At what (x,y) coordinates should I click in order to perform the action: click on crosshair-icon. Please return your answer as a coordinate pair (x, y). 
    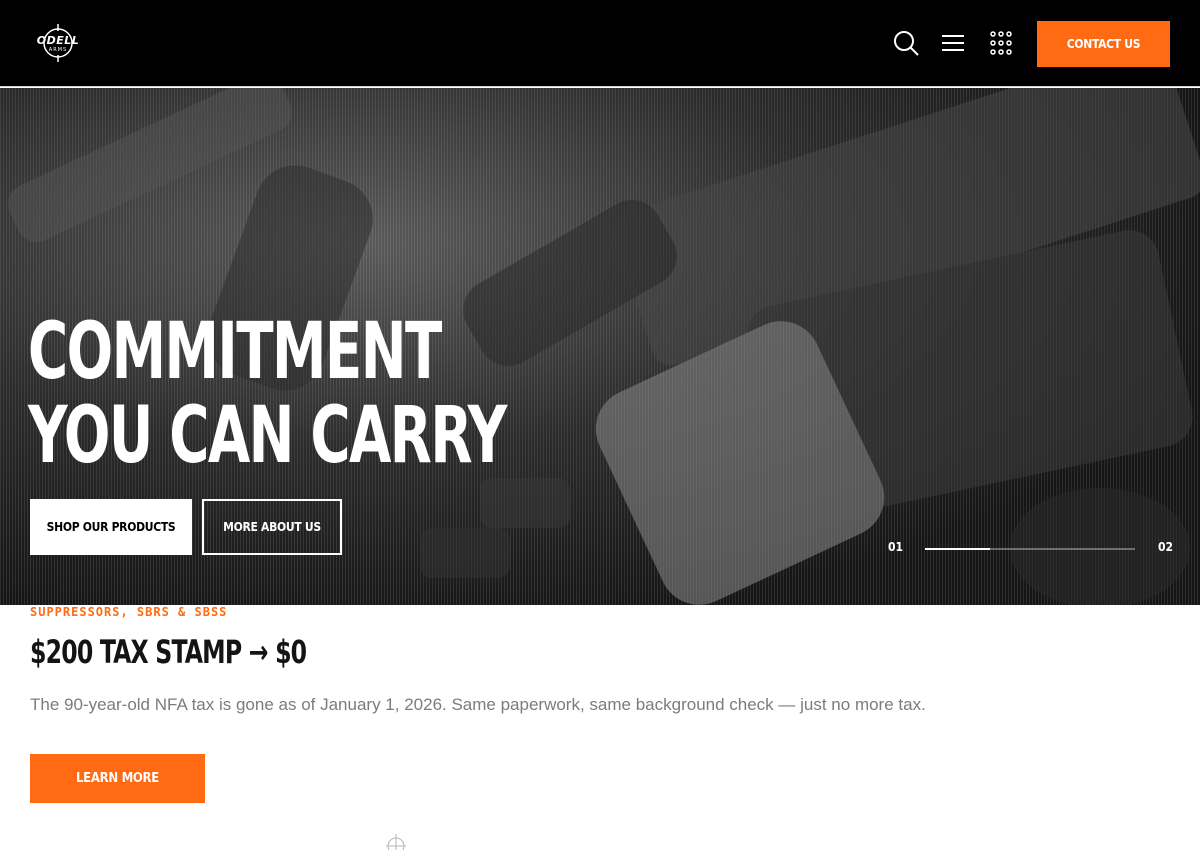
    Looking at the image, I should click on (396, 841).